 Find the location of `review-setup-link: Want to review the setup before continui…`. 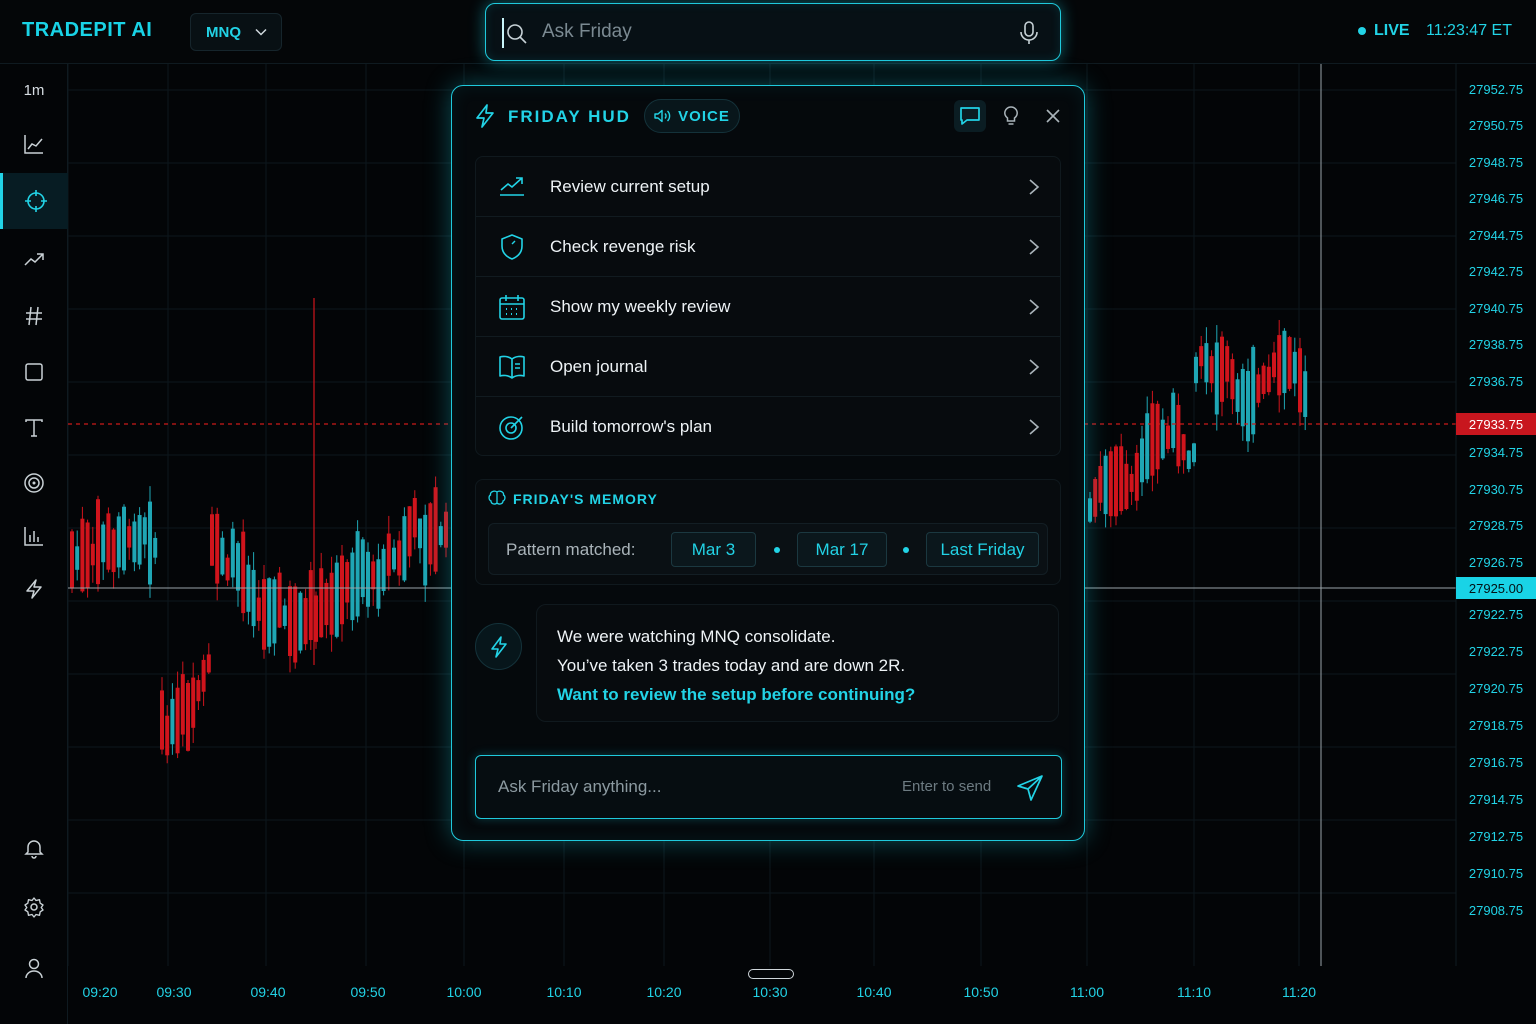

review-setup-link: Want to review the setup before continui… is located at coordinates (797, 694).